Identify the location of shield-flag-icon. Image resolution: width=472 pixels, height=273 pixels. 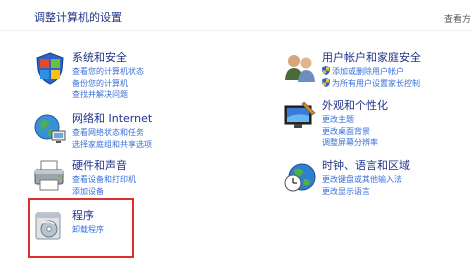
(50, 68).